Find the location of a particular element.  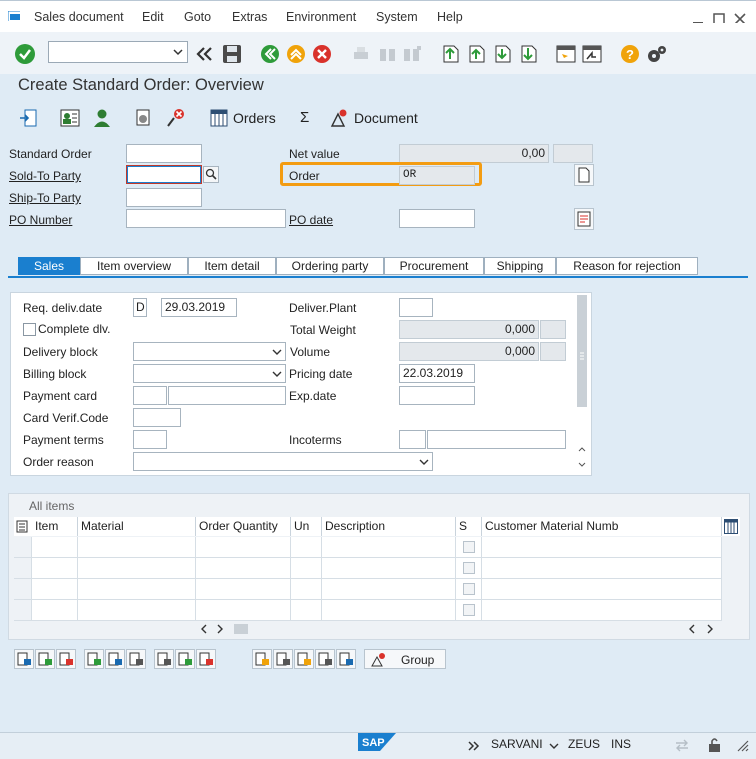

new-session-icon is located at coordinates (566, 54).